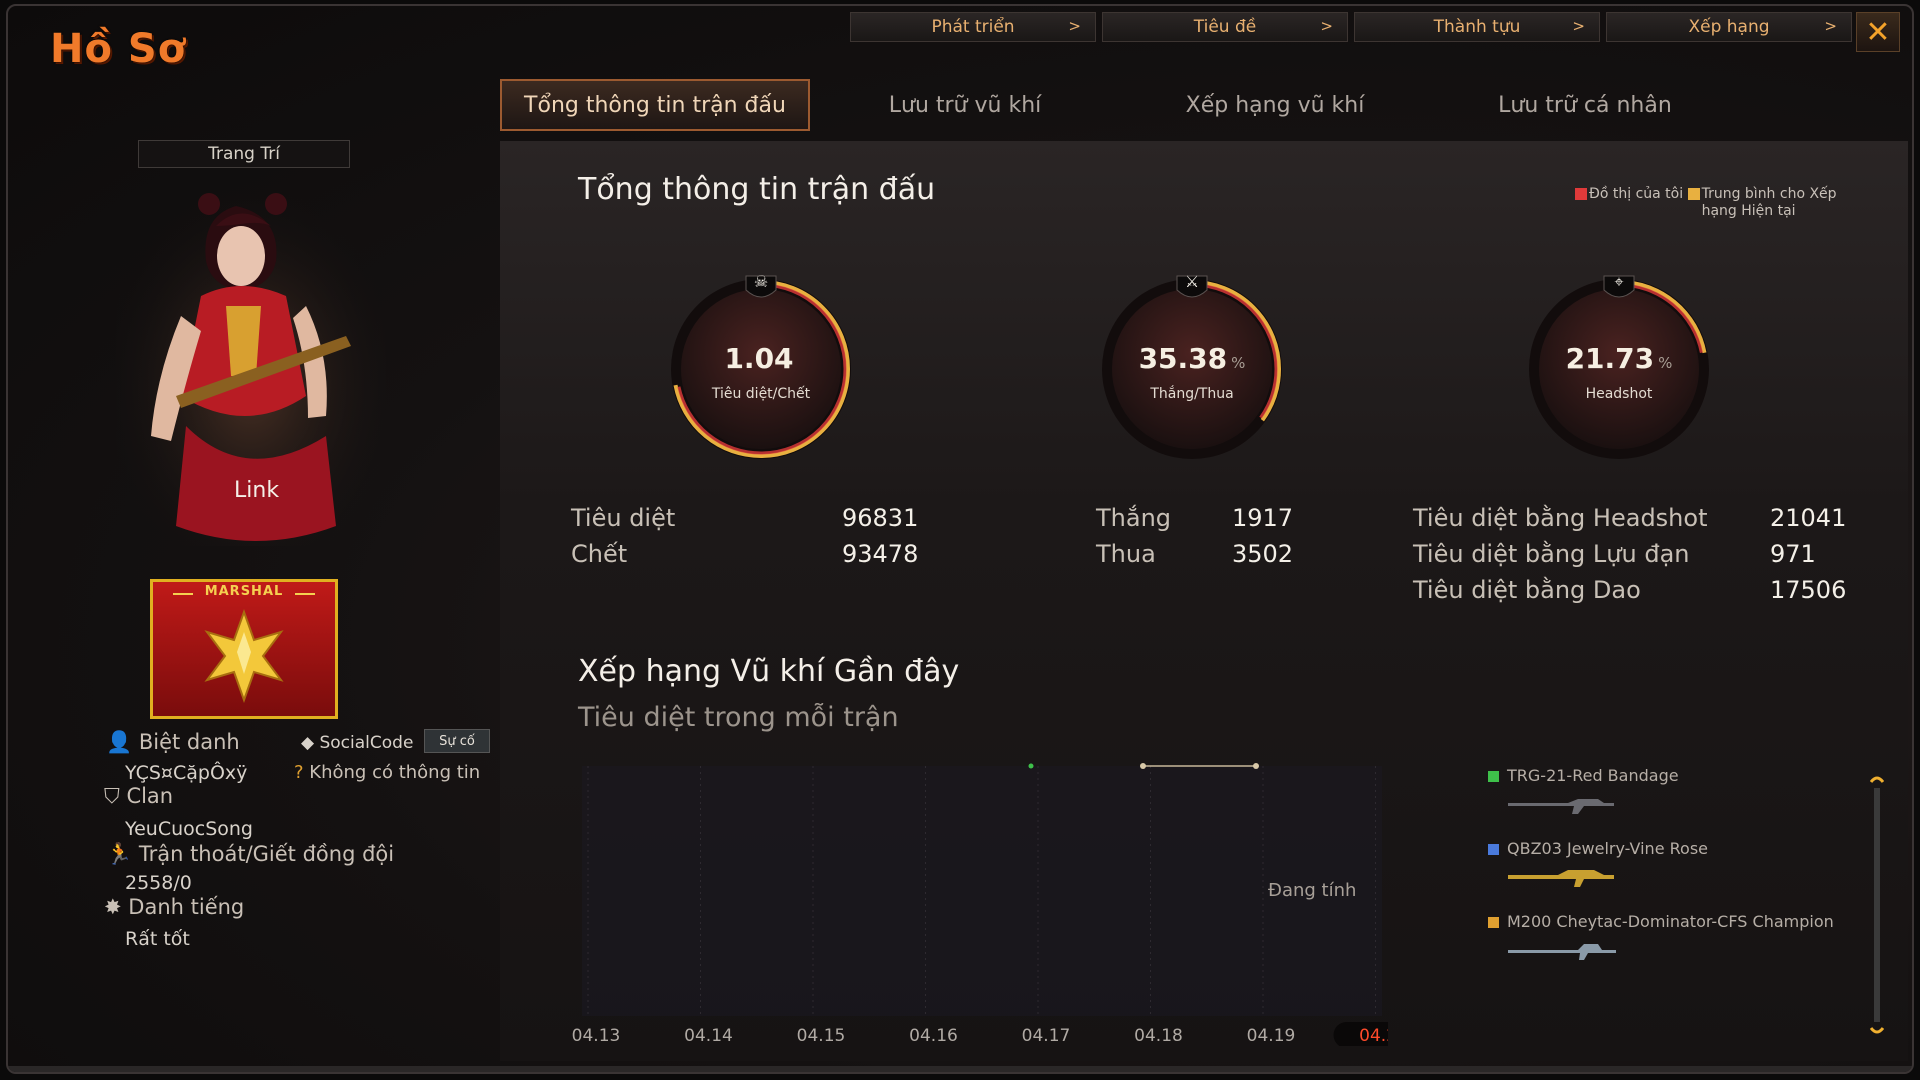  Describe the element at coordinates (982, 891) in the screenshot. I see `chart-plot-area` at that location.